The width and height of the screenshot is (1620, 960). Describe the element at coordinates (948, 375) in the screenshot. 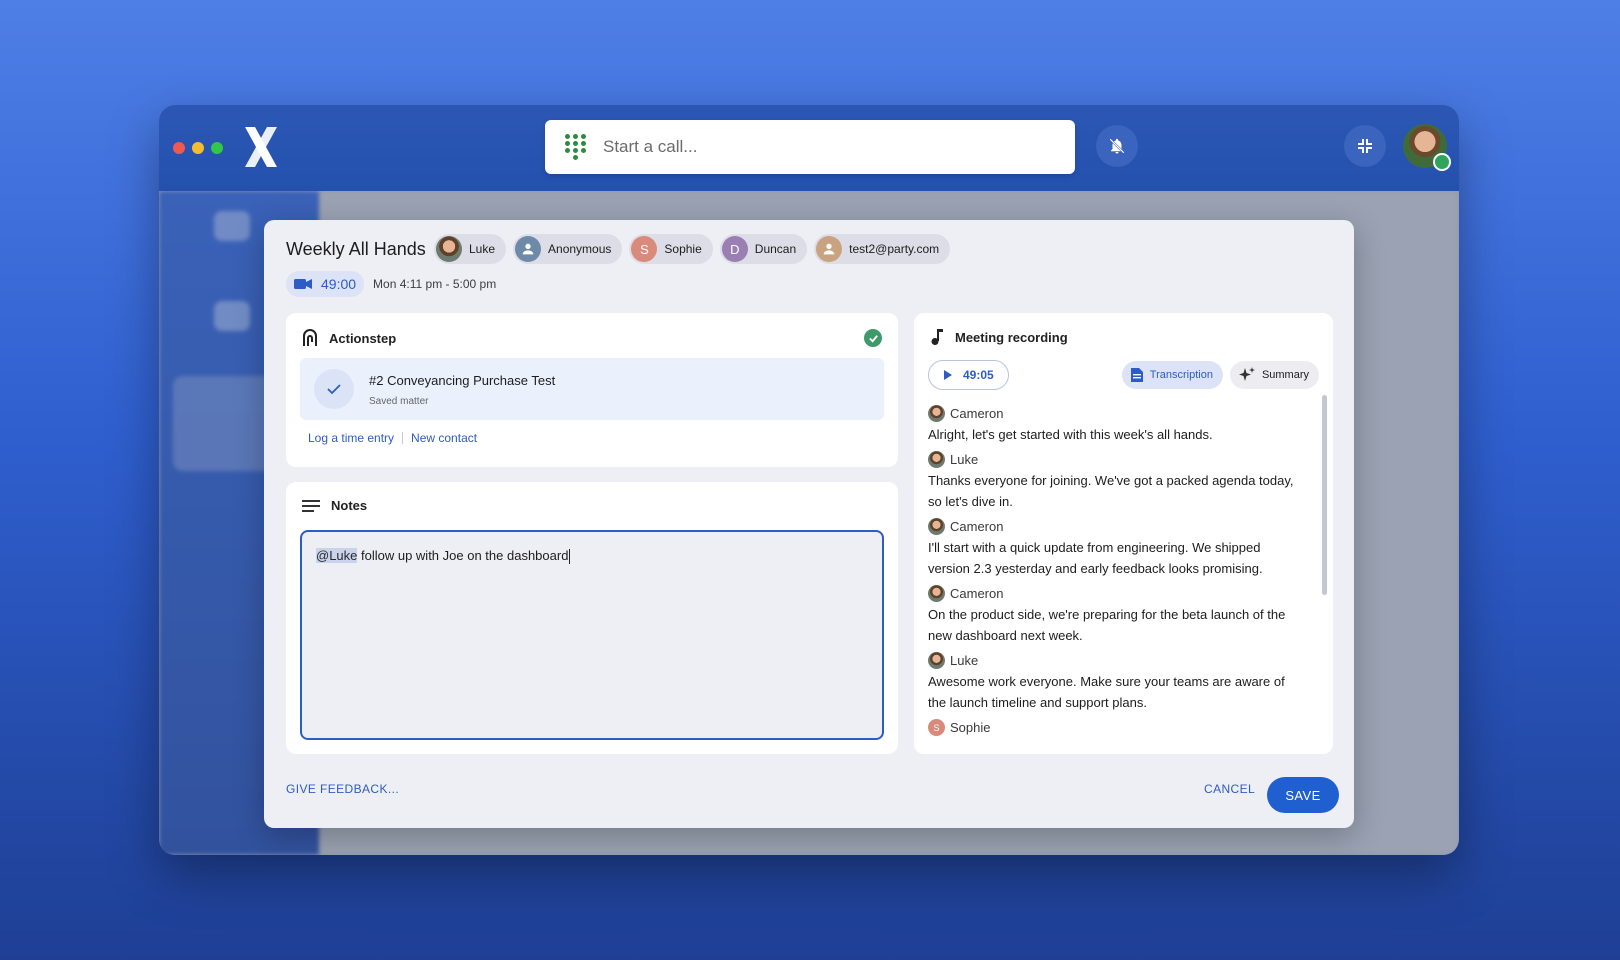

I see `play-icon` at that location.